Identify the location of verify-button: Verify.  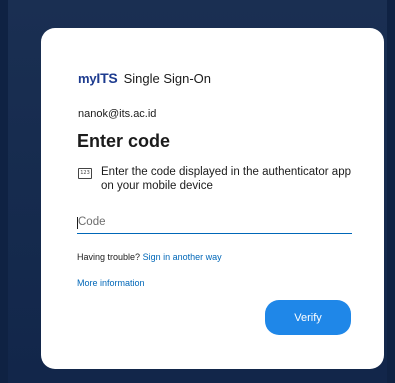
(308, 317).